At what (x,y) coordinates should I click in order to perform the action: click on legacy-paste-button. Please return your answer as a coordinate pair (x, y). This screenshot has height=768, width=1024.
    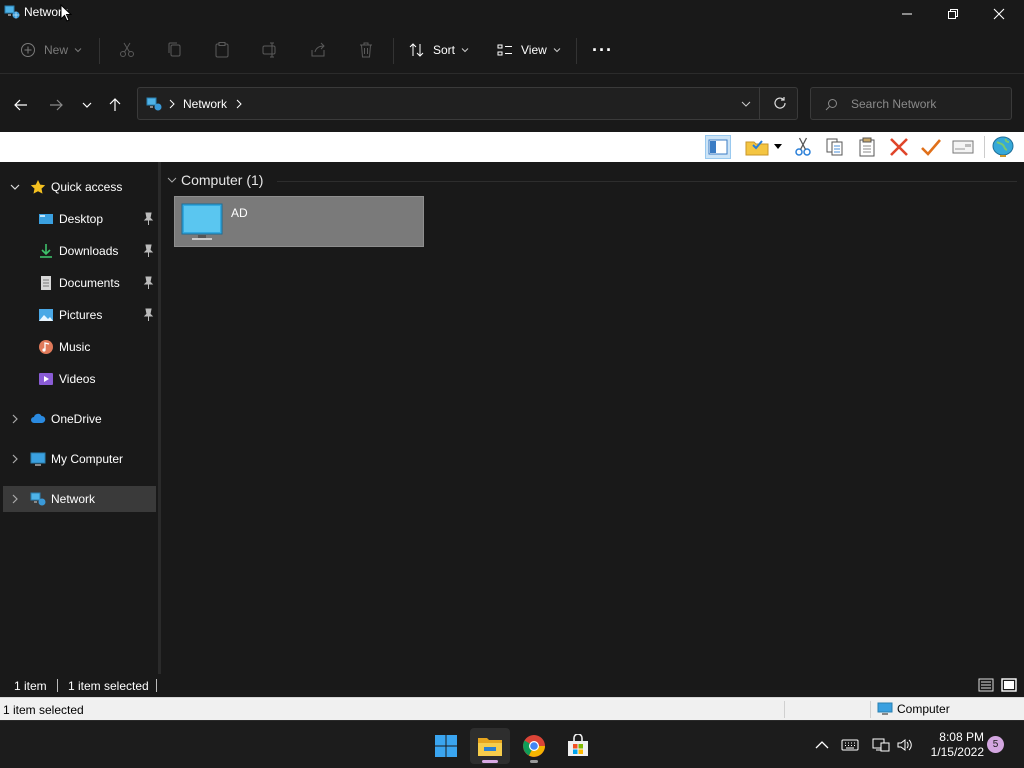
    Looking at the image, I should click on (867, 147).